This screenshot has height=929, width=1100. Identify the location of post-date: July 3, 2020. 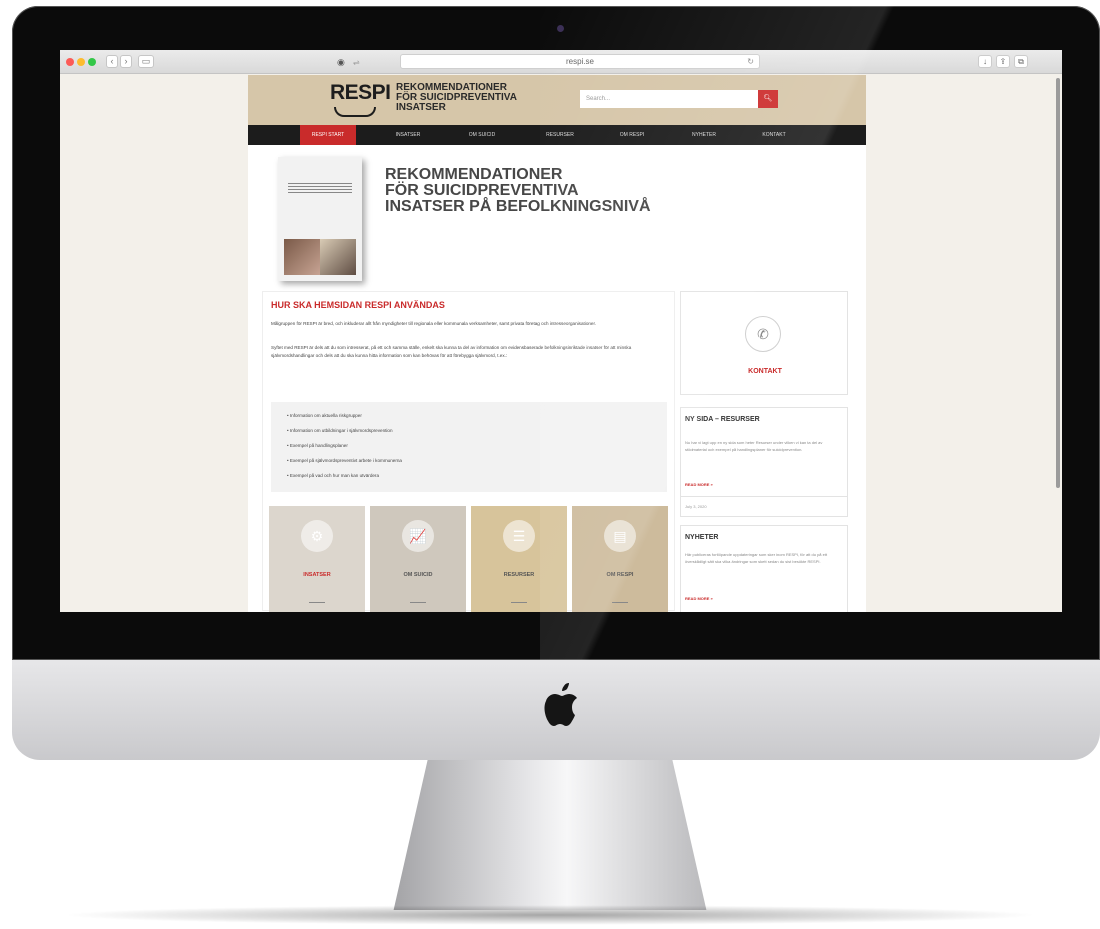
(696, 506).